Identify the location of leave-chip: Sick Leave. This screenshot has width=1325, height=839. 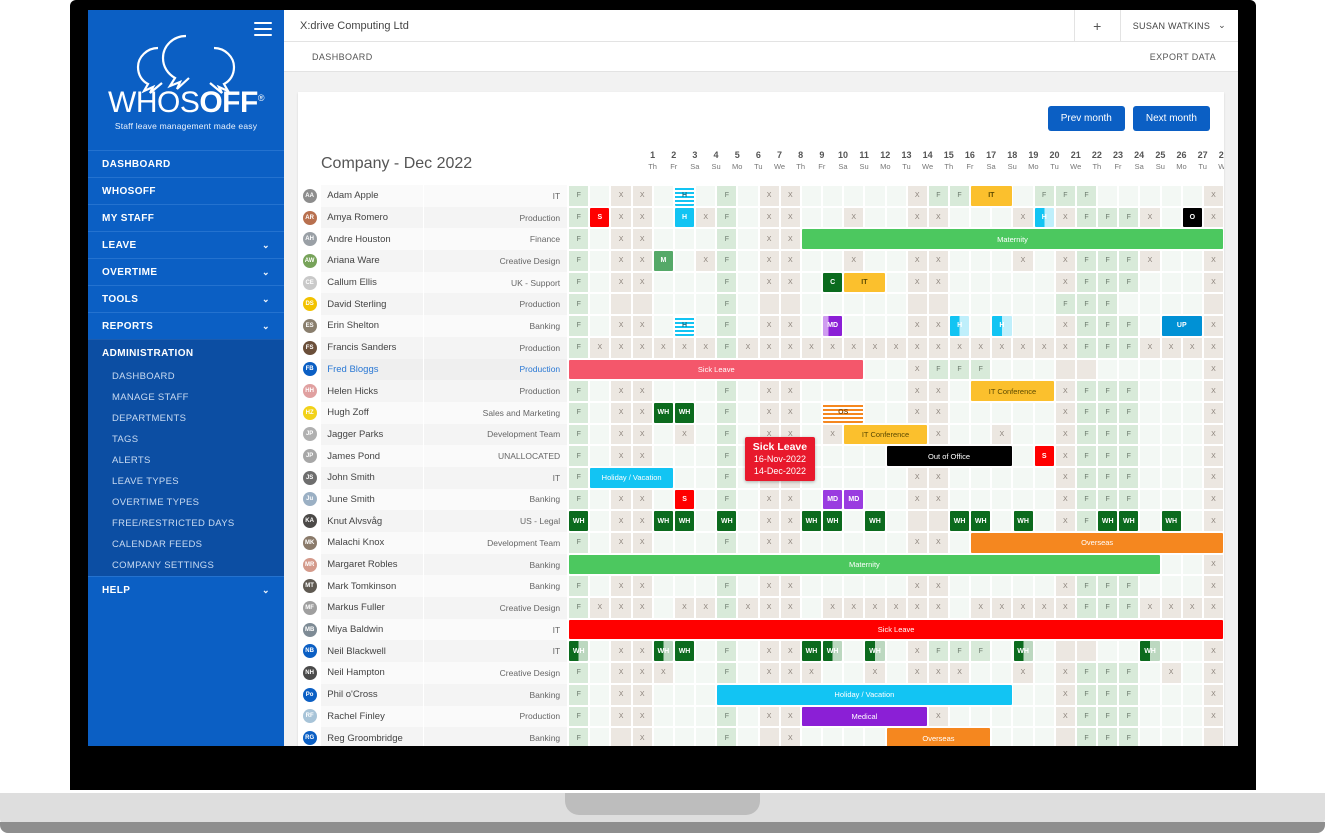
(896, 629).